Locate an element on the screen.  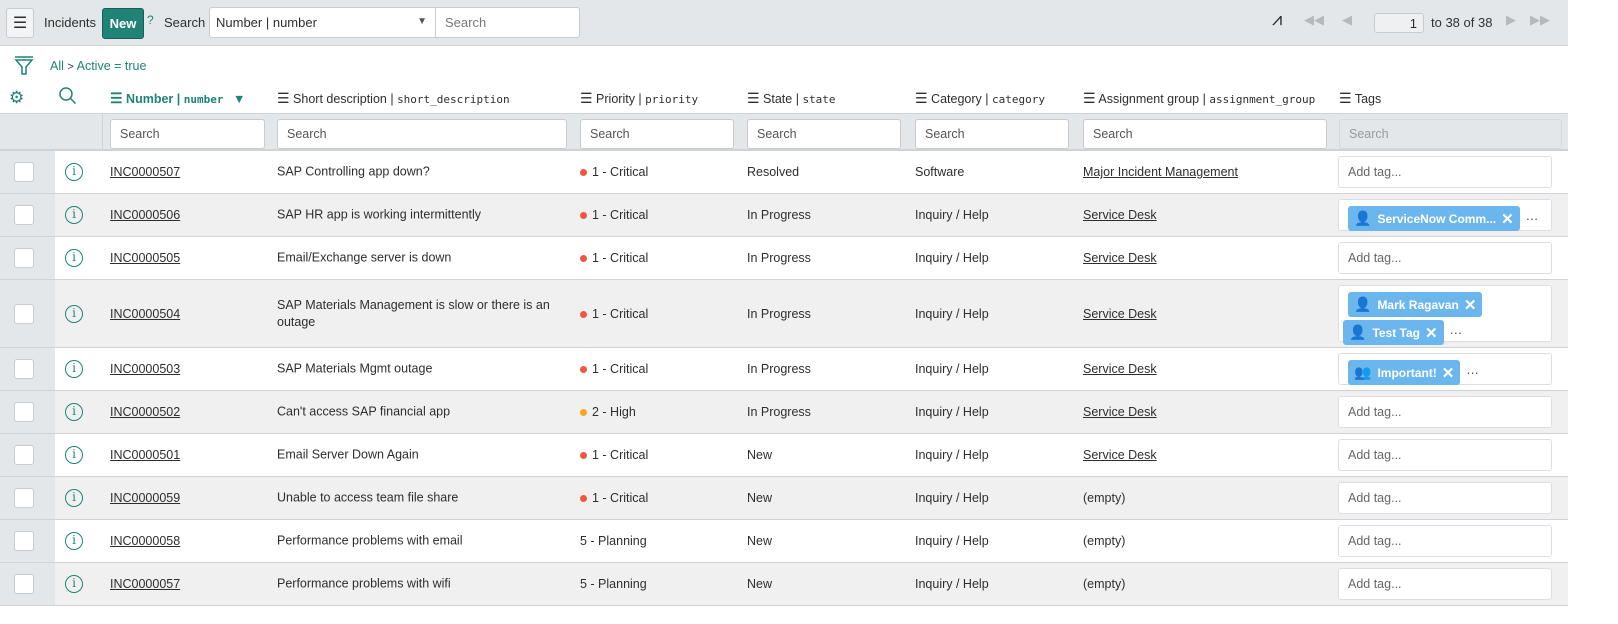
tag-chip: 👤 ServiceNow Comm... ✕ is located at coordinates (1434, 218).